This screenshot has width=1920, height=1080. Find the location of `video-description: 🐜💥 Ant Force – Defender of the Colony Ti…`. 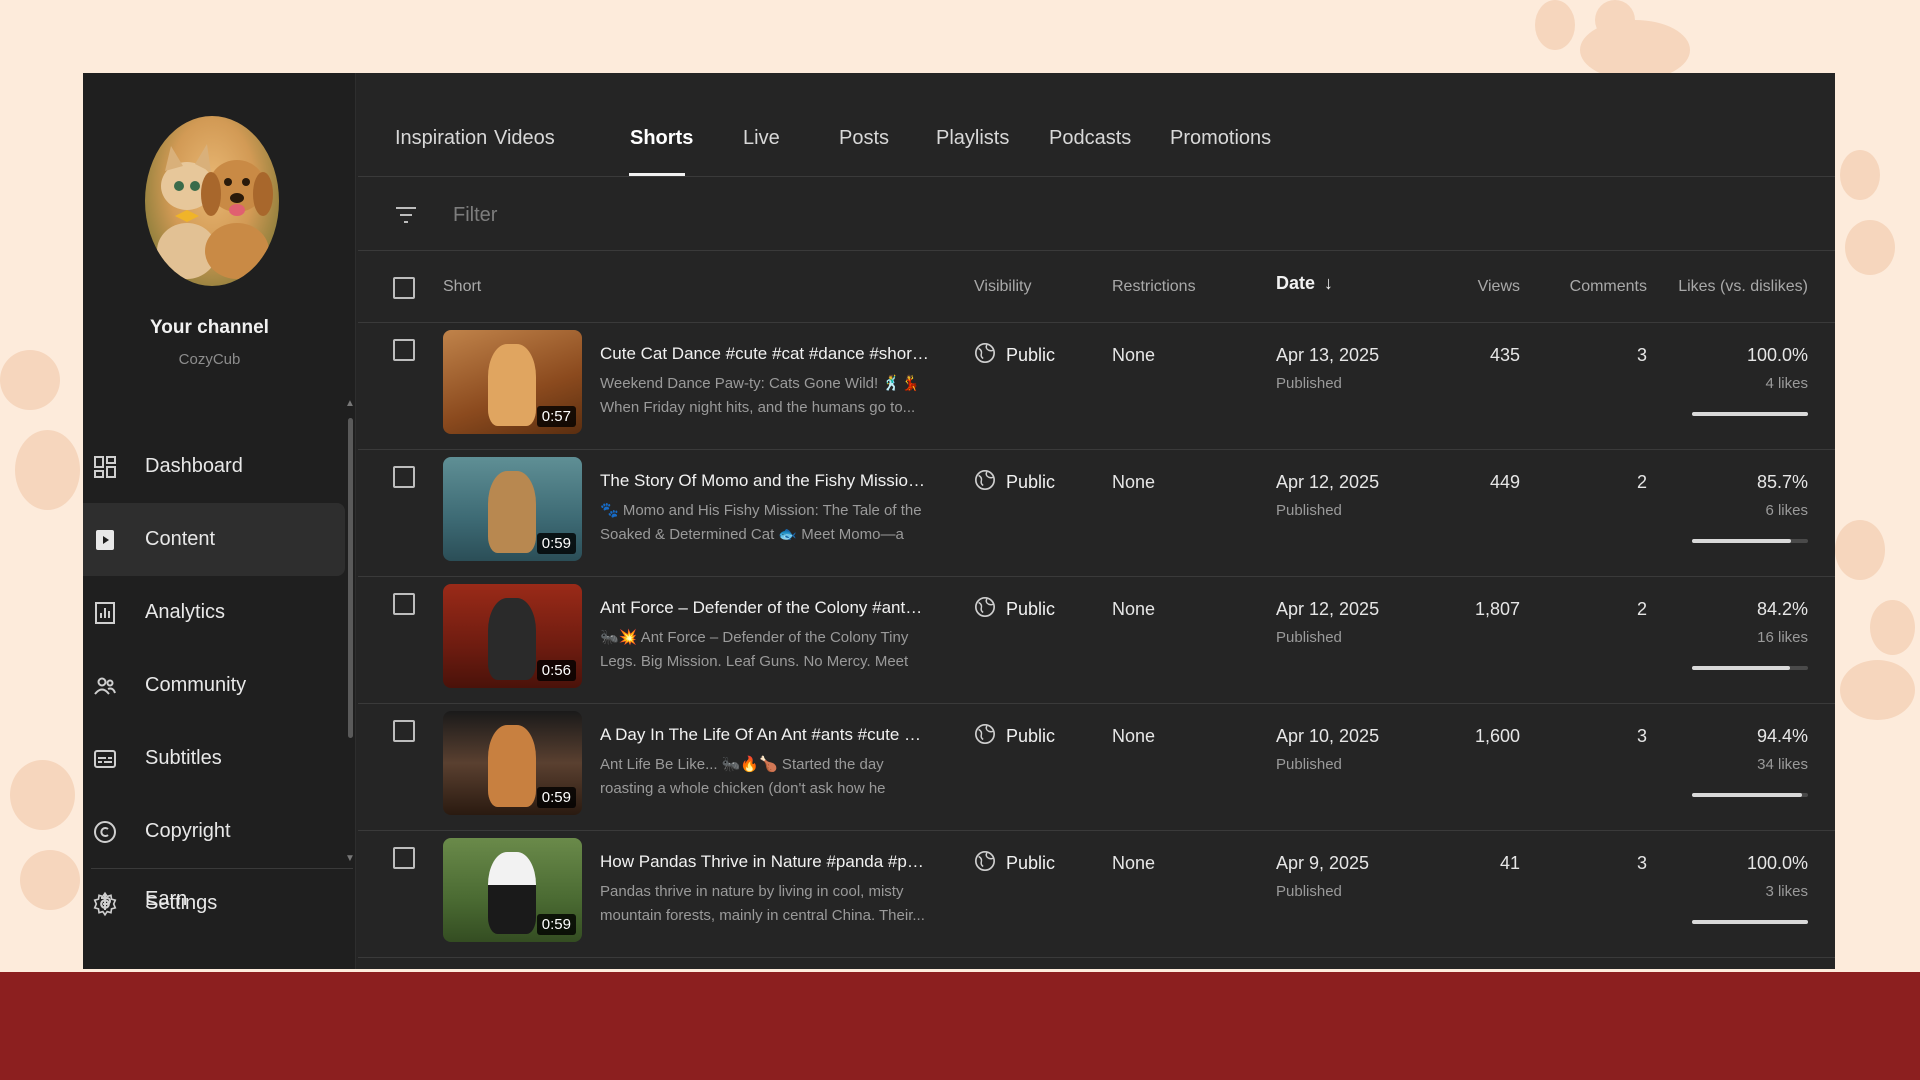

video-description: 🐜💥 Ant Force – Defender of the Colony Ti… is located at coordinates (754, 649).